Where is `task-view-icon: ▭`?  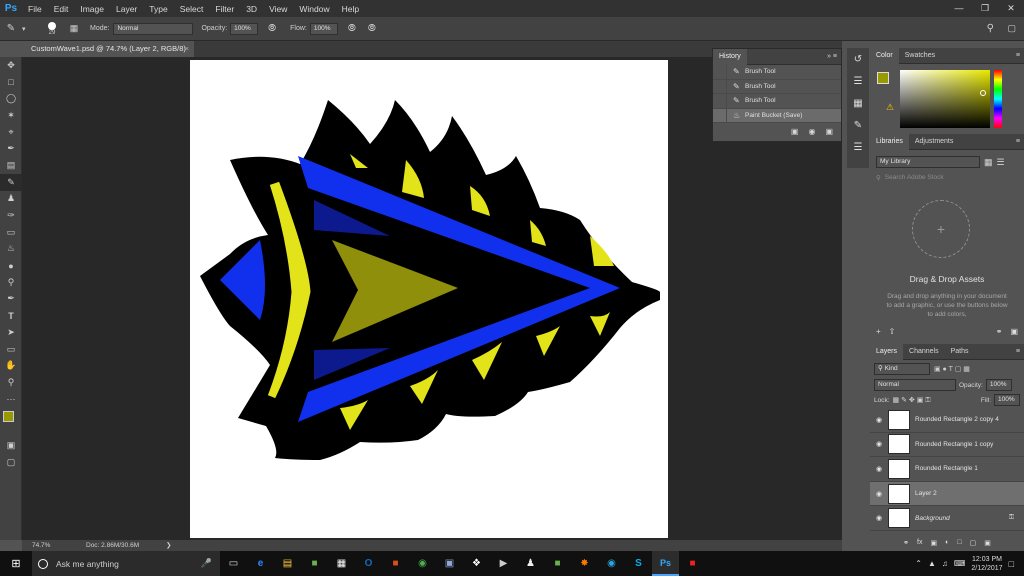 task-view-icon: ▭ is located at coordinates (233, 563).